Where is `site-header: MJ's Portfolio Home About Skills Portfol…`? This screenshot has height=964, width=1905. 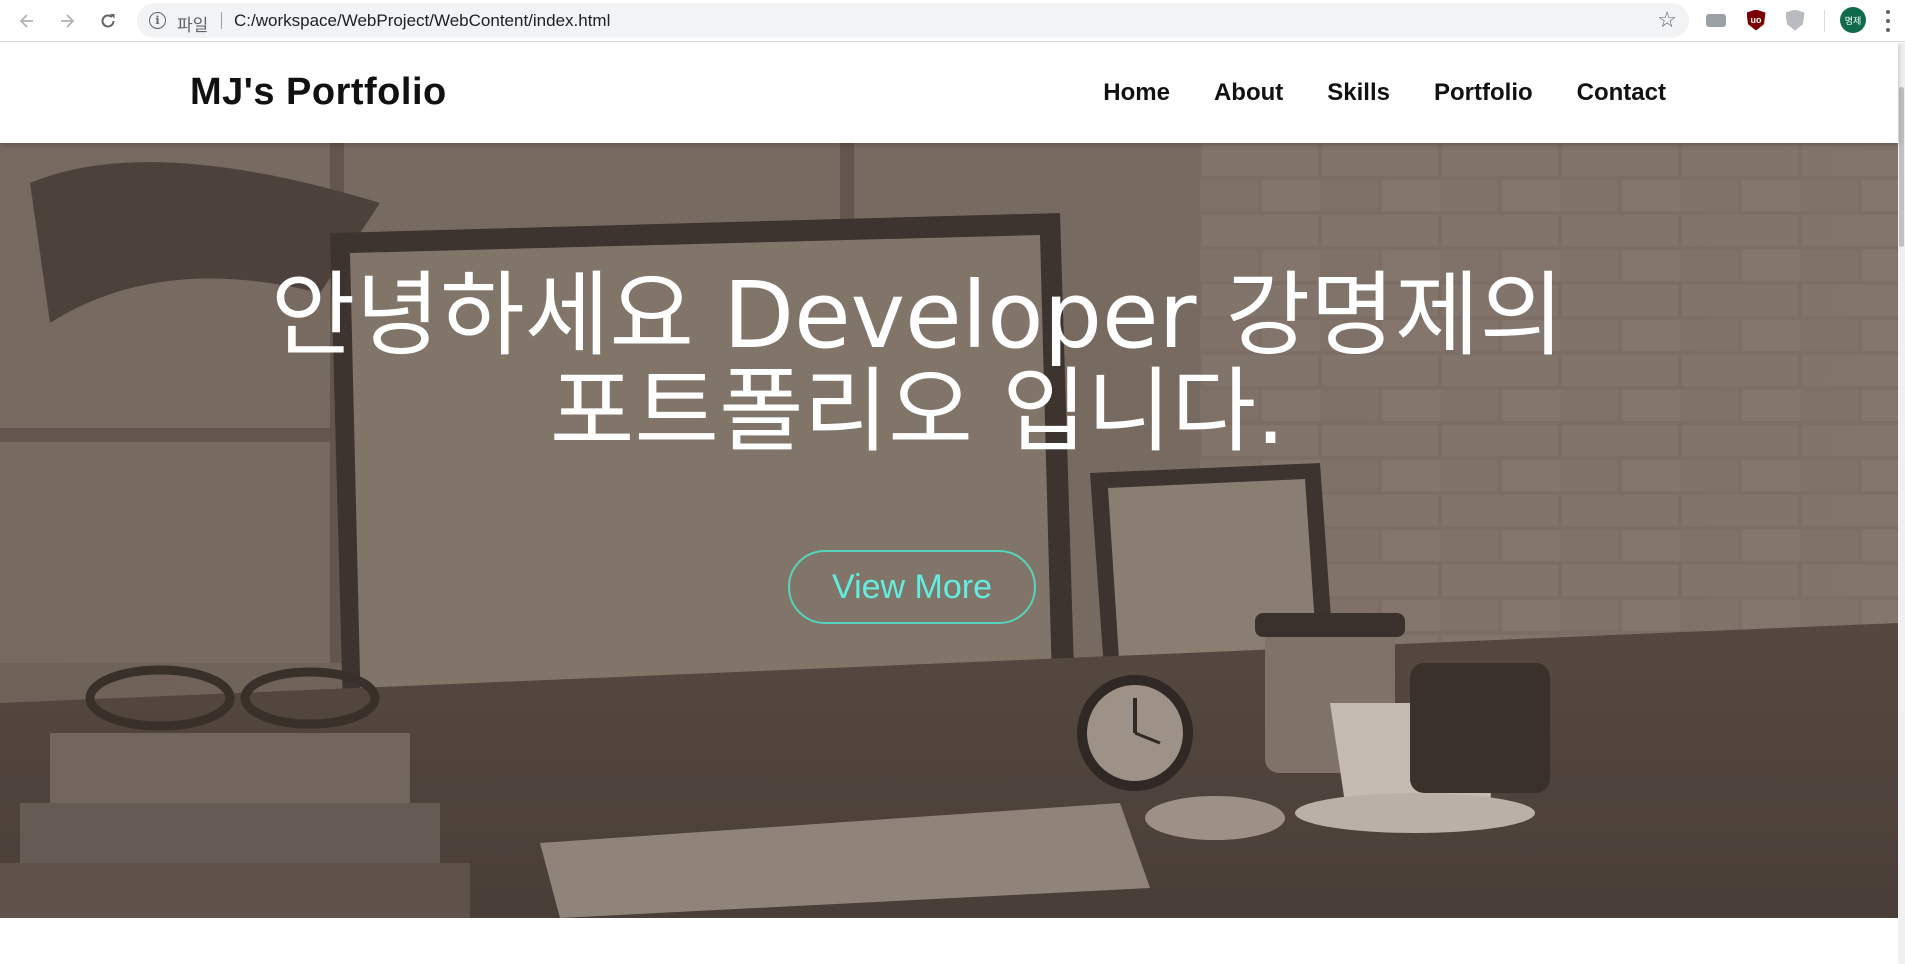
site-header: MJ's Portfolio Home About Skills Portfol… is located at coordinates (949, 93).